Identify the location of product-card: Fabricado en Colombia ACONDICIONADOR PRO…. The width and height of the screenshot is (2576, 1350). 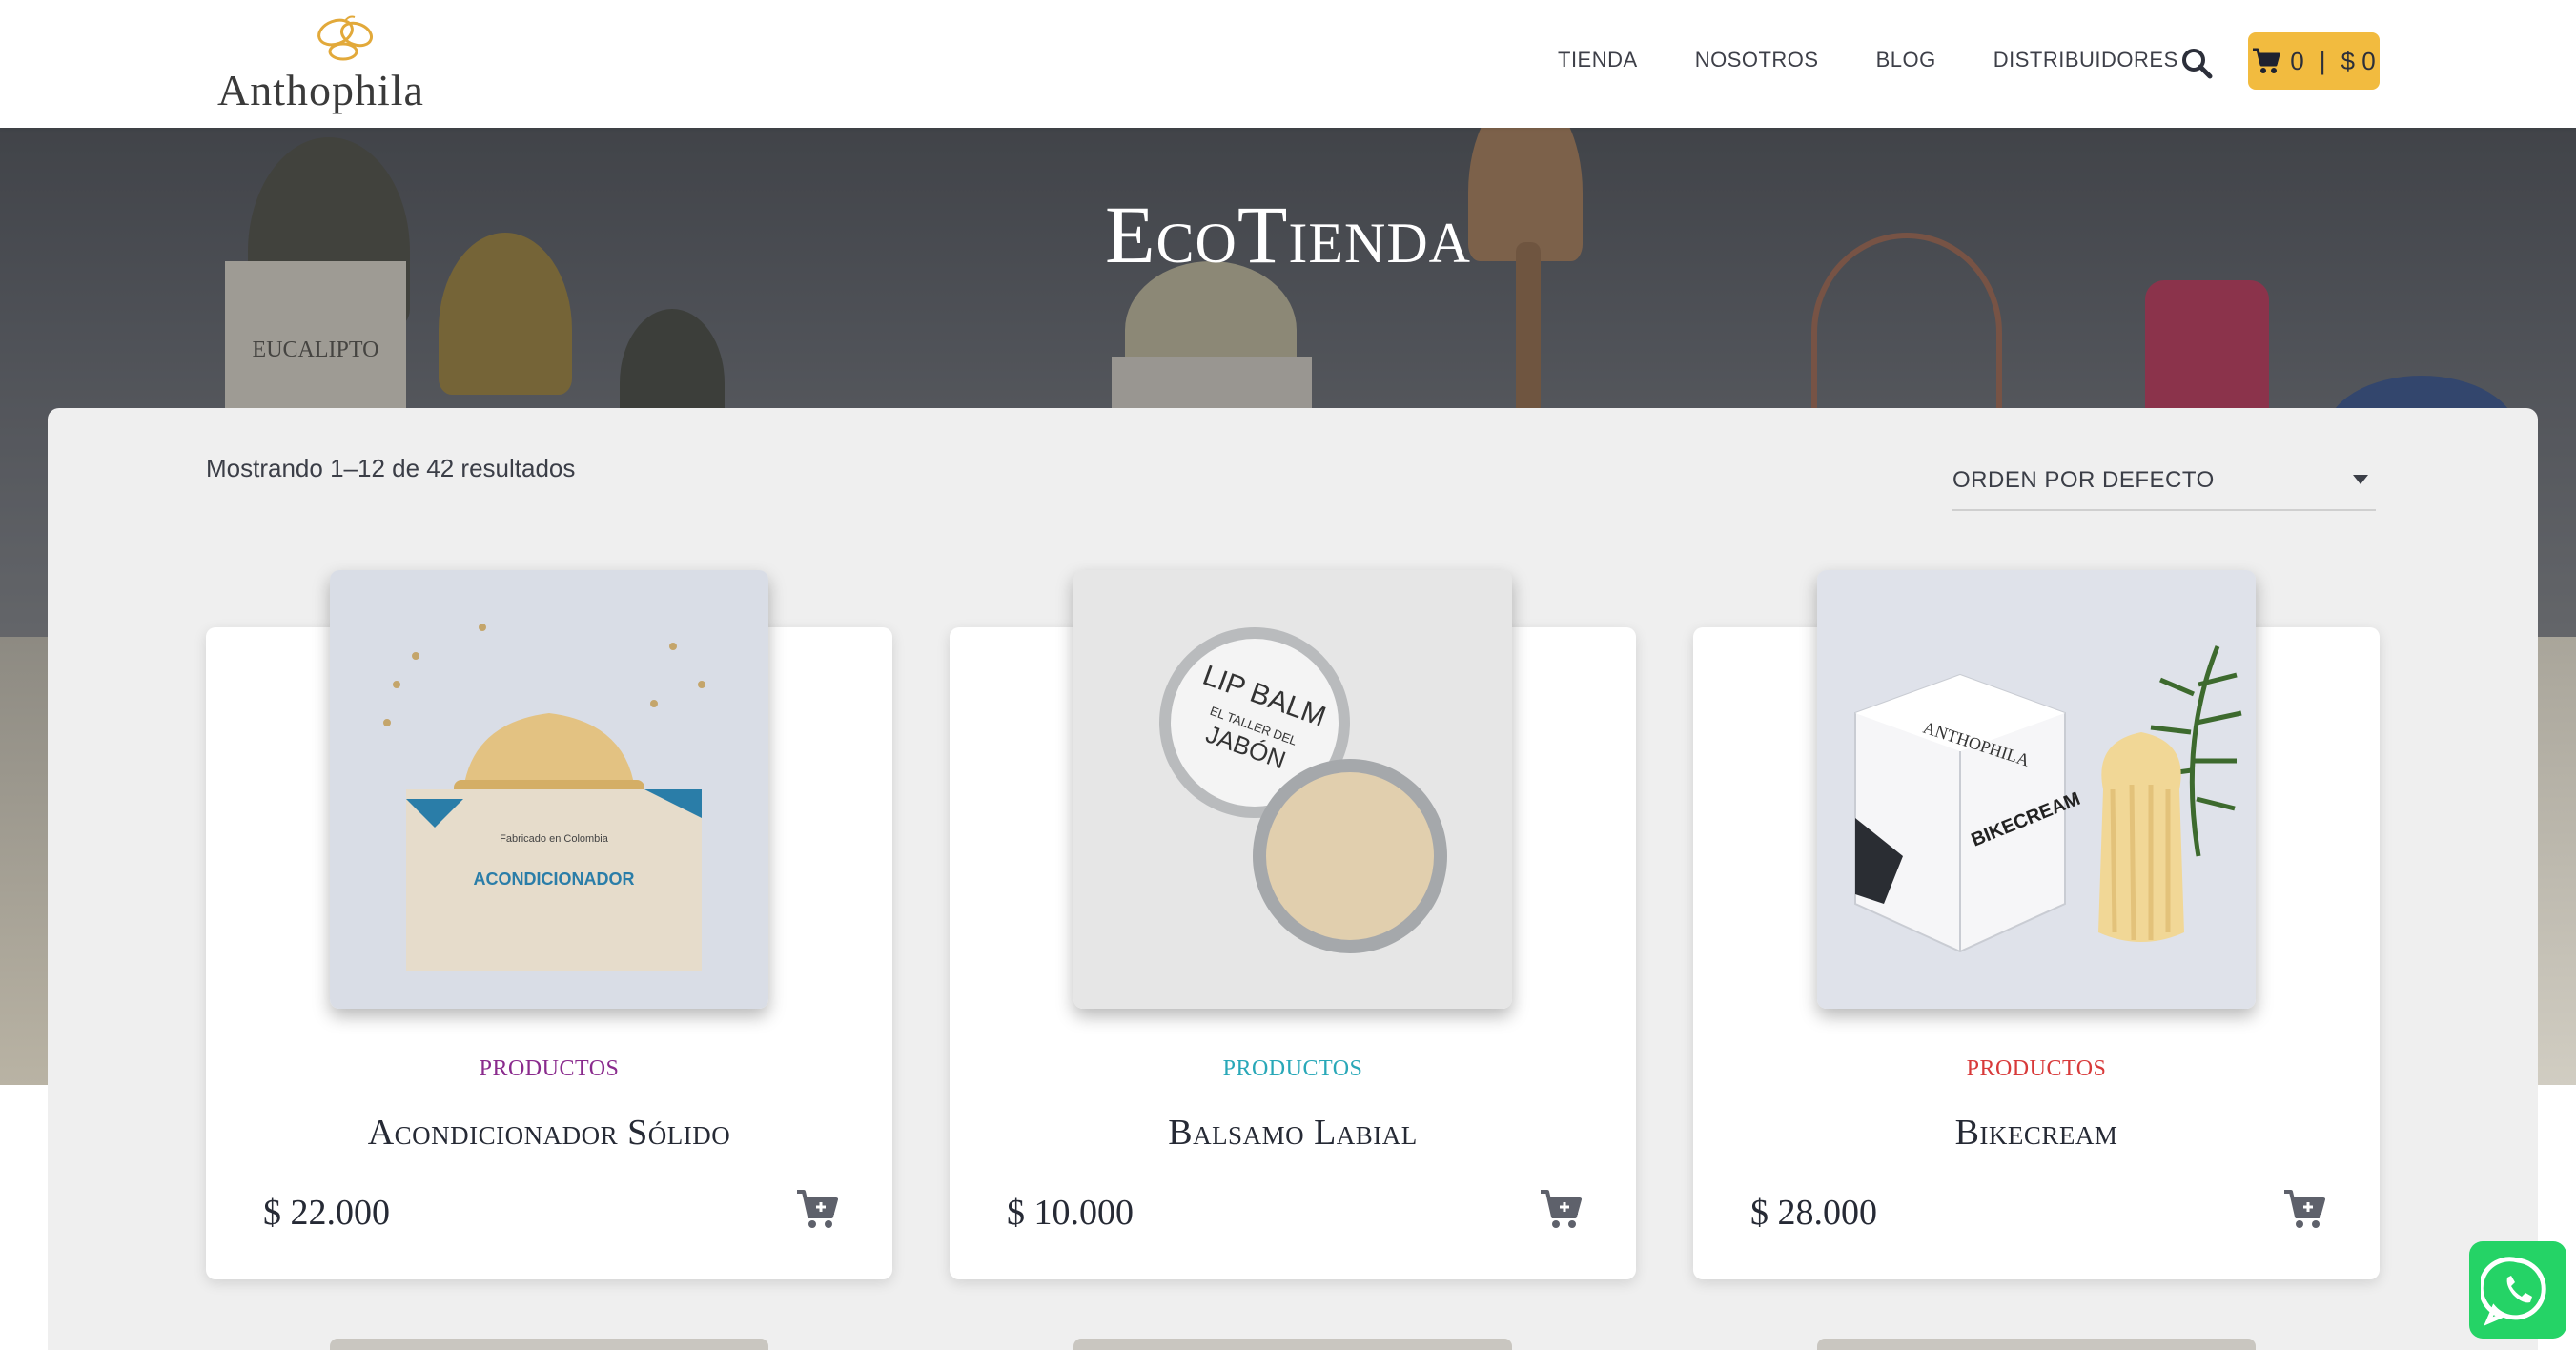
(549, 925).